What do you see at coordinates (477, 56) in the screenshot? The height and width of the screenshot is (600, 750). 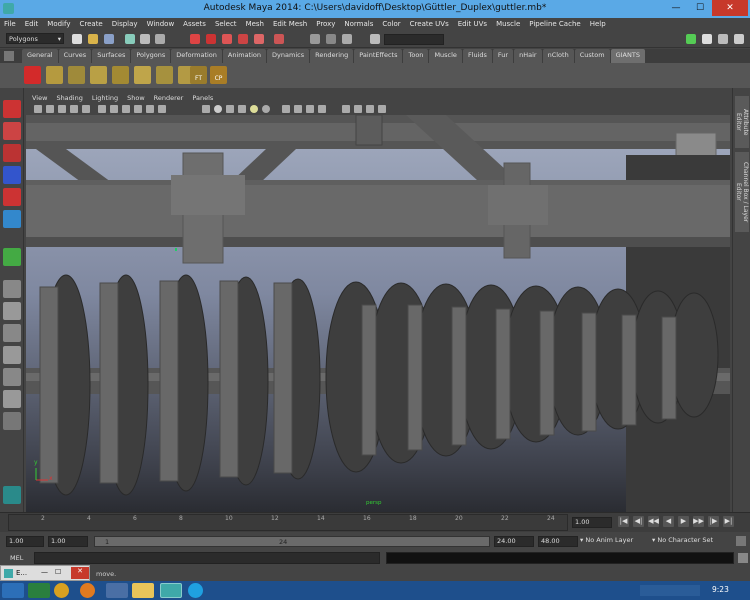 I see `shelf-tab-fluids: Fluids` at bounding box center [477, 56].